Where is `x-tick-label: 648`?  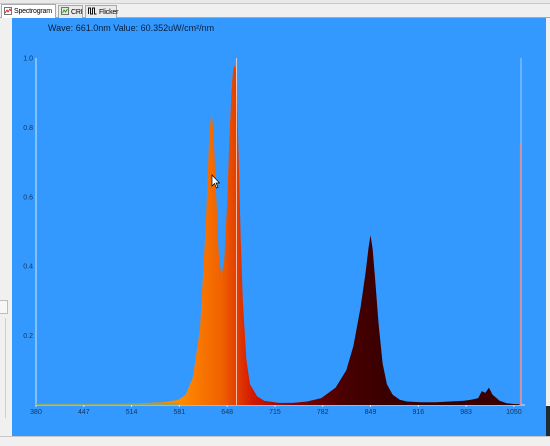 x-tick-label: 648 is located at coordinates (227, 412).